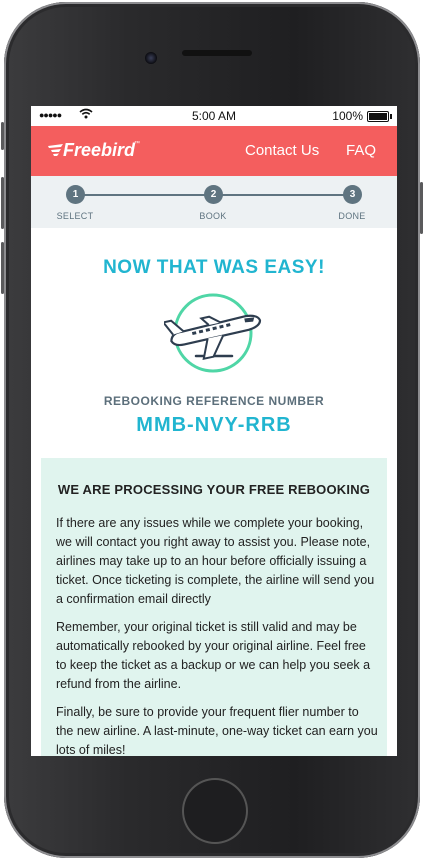  Describe the element at coordinates (2, 136) in the screenshot. I see `mute-switch` at that location.